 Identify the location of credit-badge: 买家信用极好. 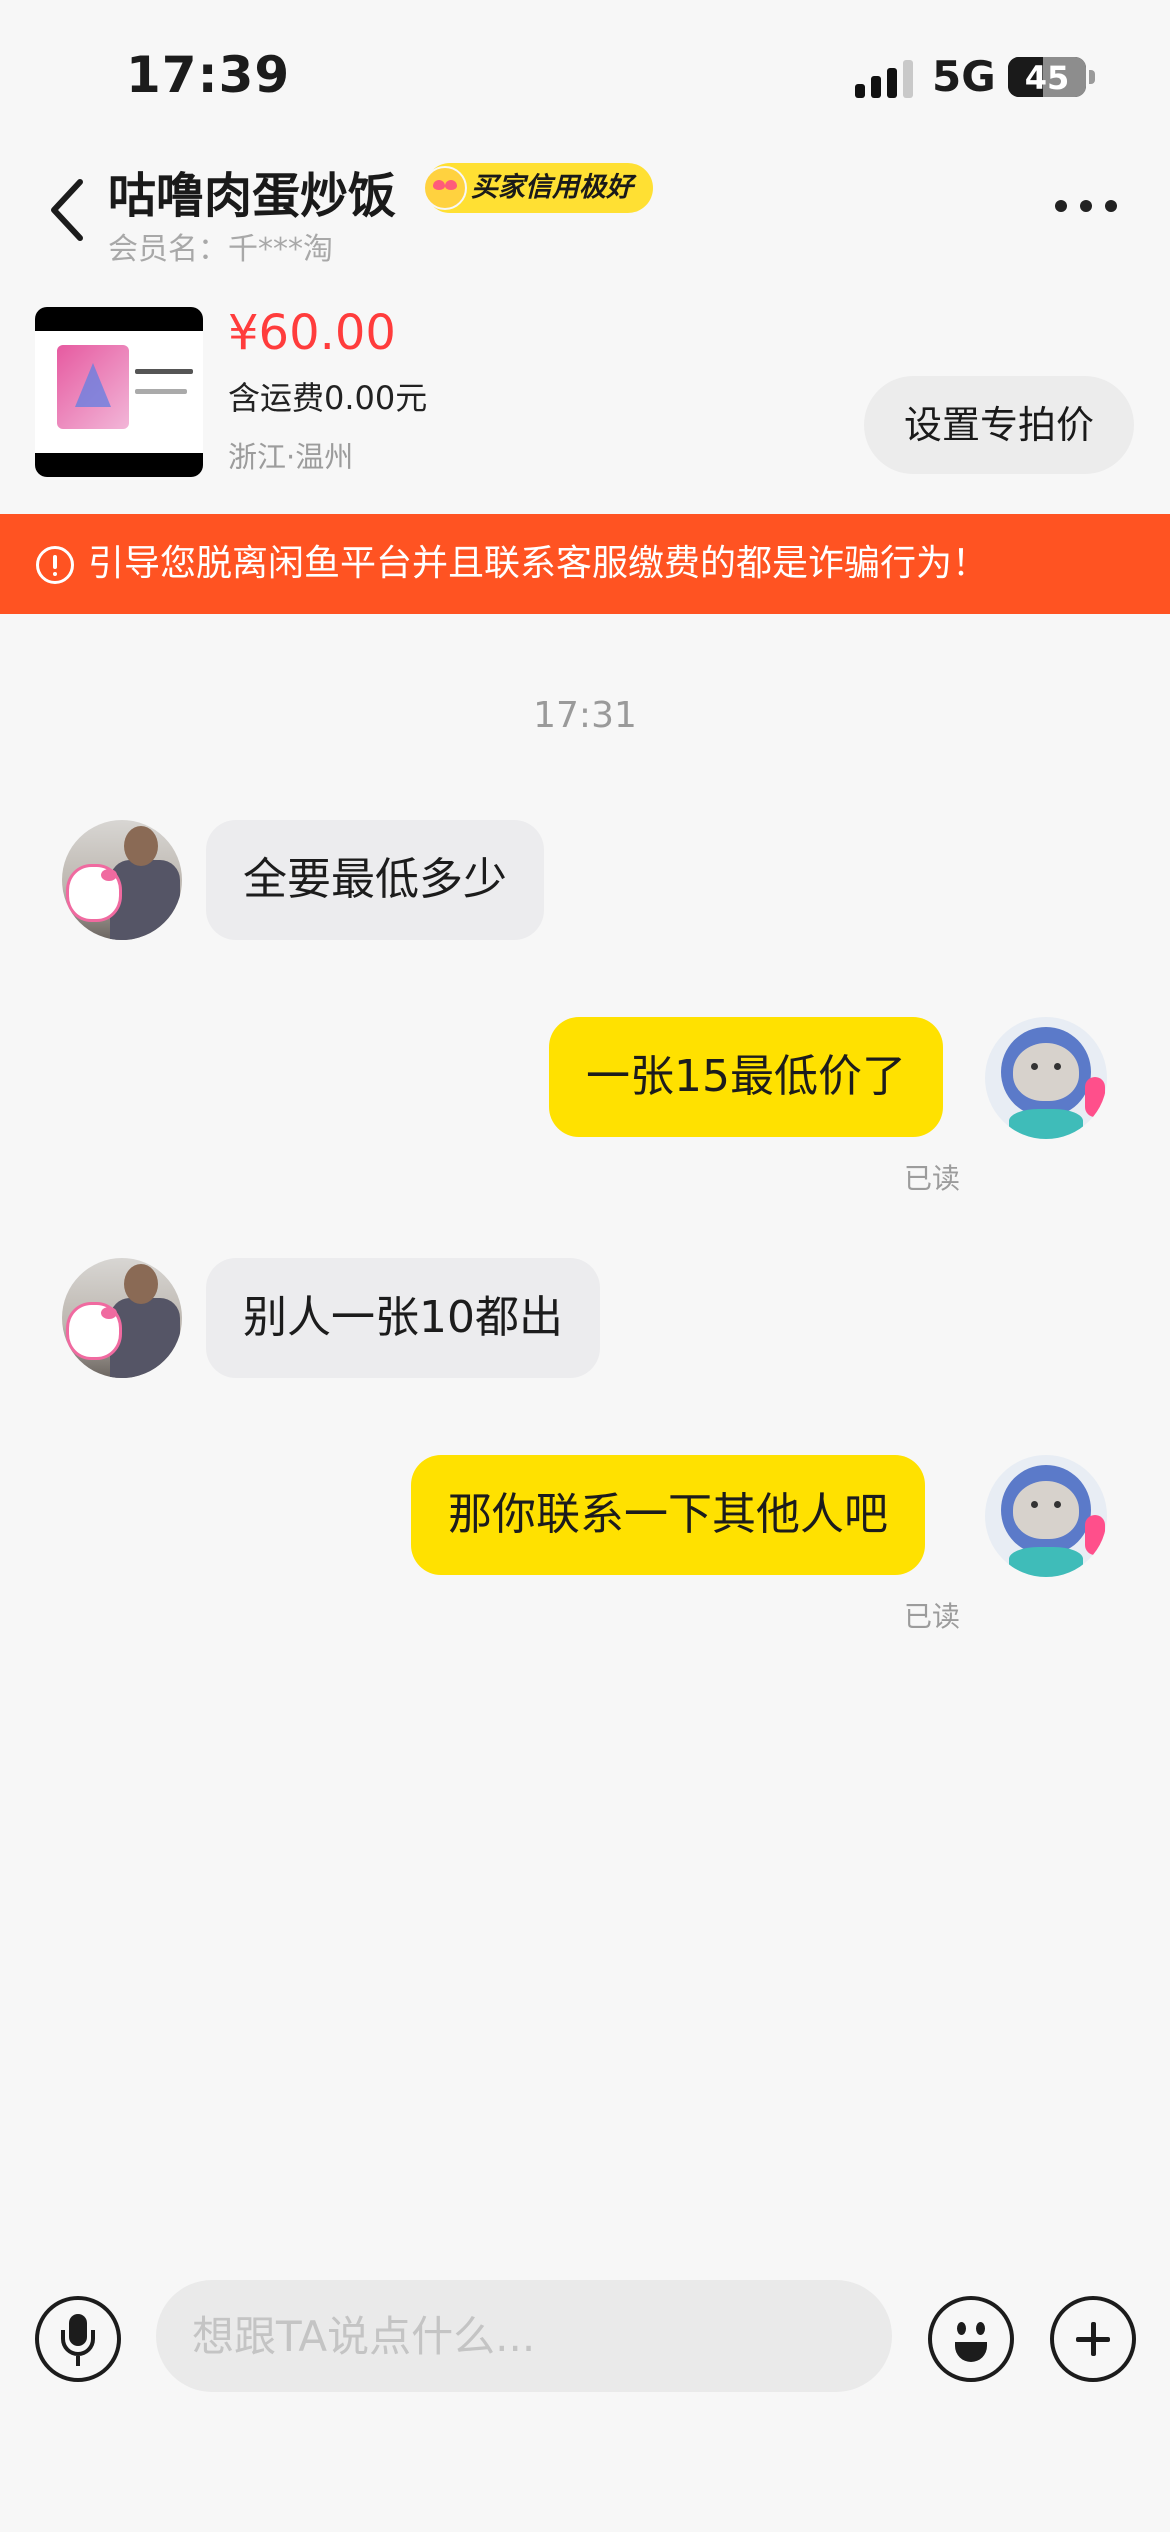
(538, 188).